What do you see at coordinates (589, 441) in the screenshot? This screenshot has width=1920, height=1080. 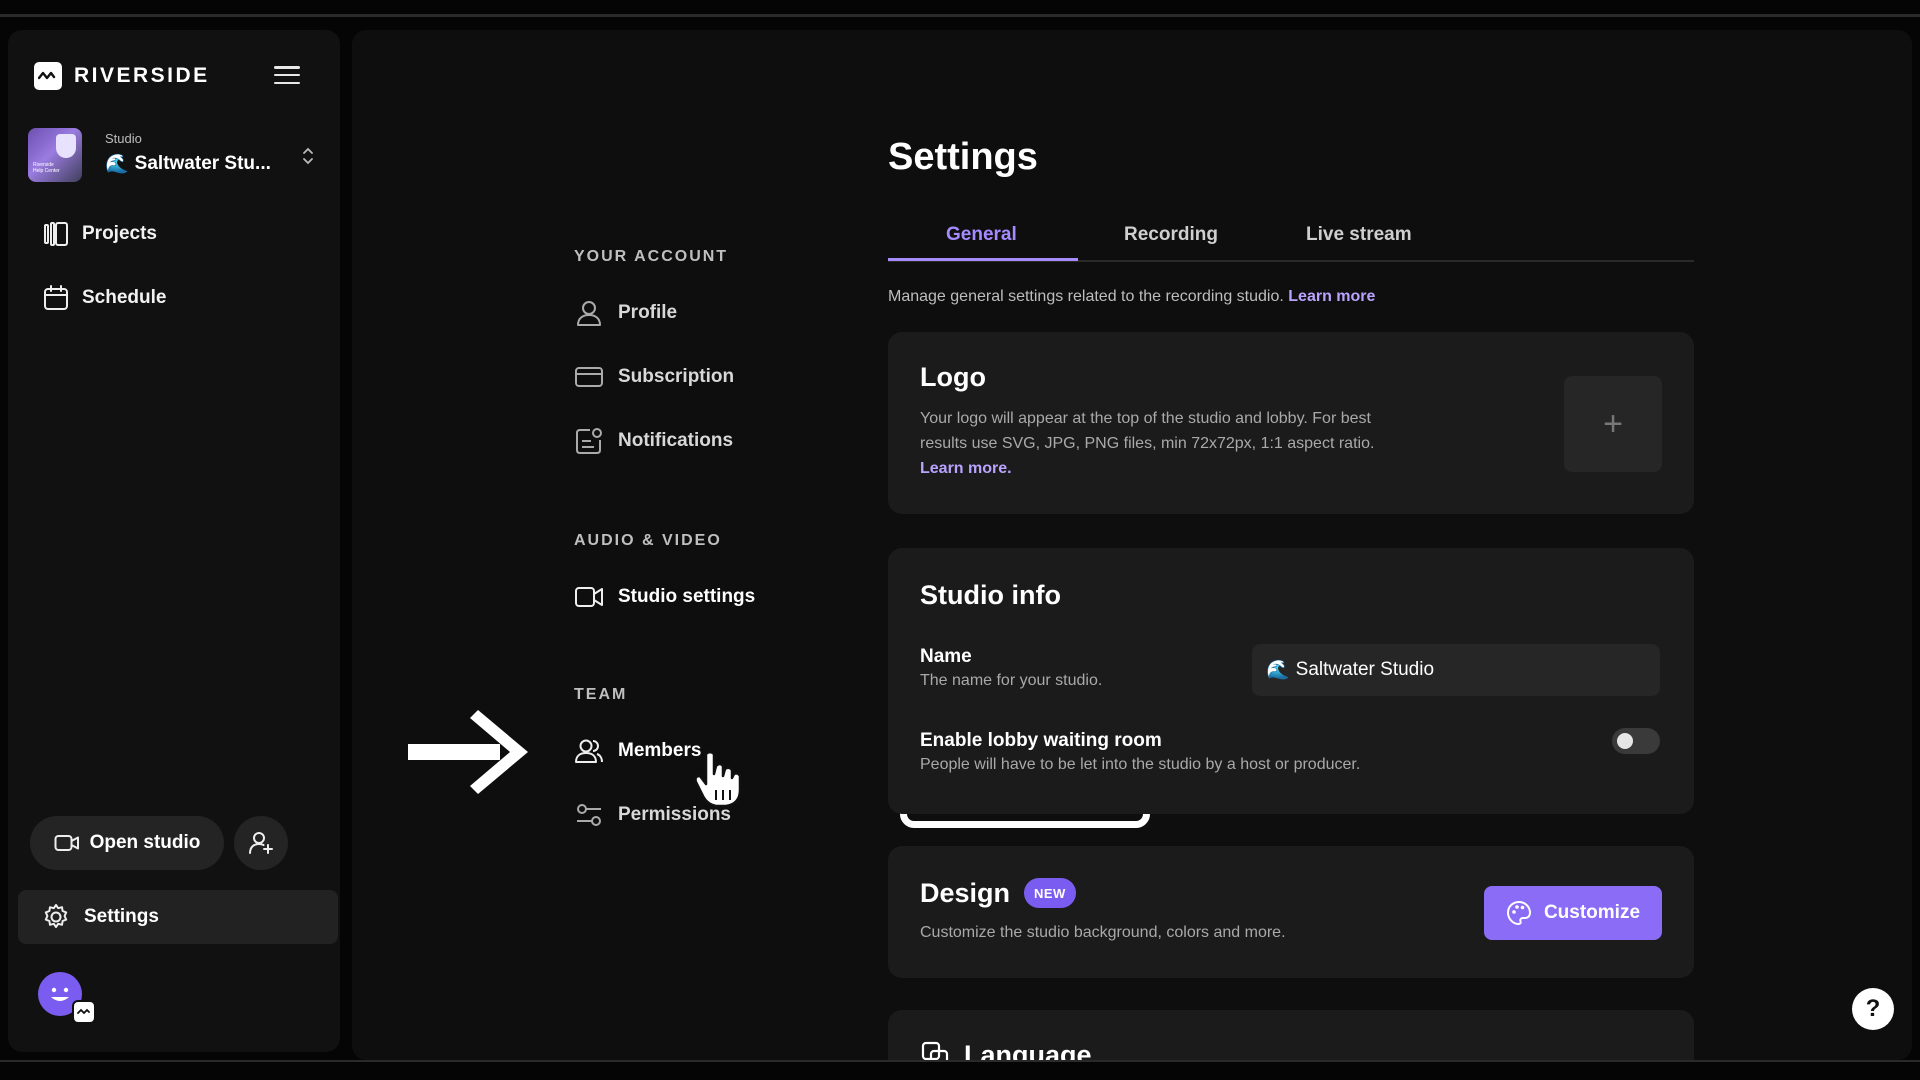 I see `notification-icon` at bounding box center [589, 441].